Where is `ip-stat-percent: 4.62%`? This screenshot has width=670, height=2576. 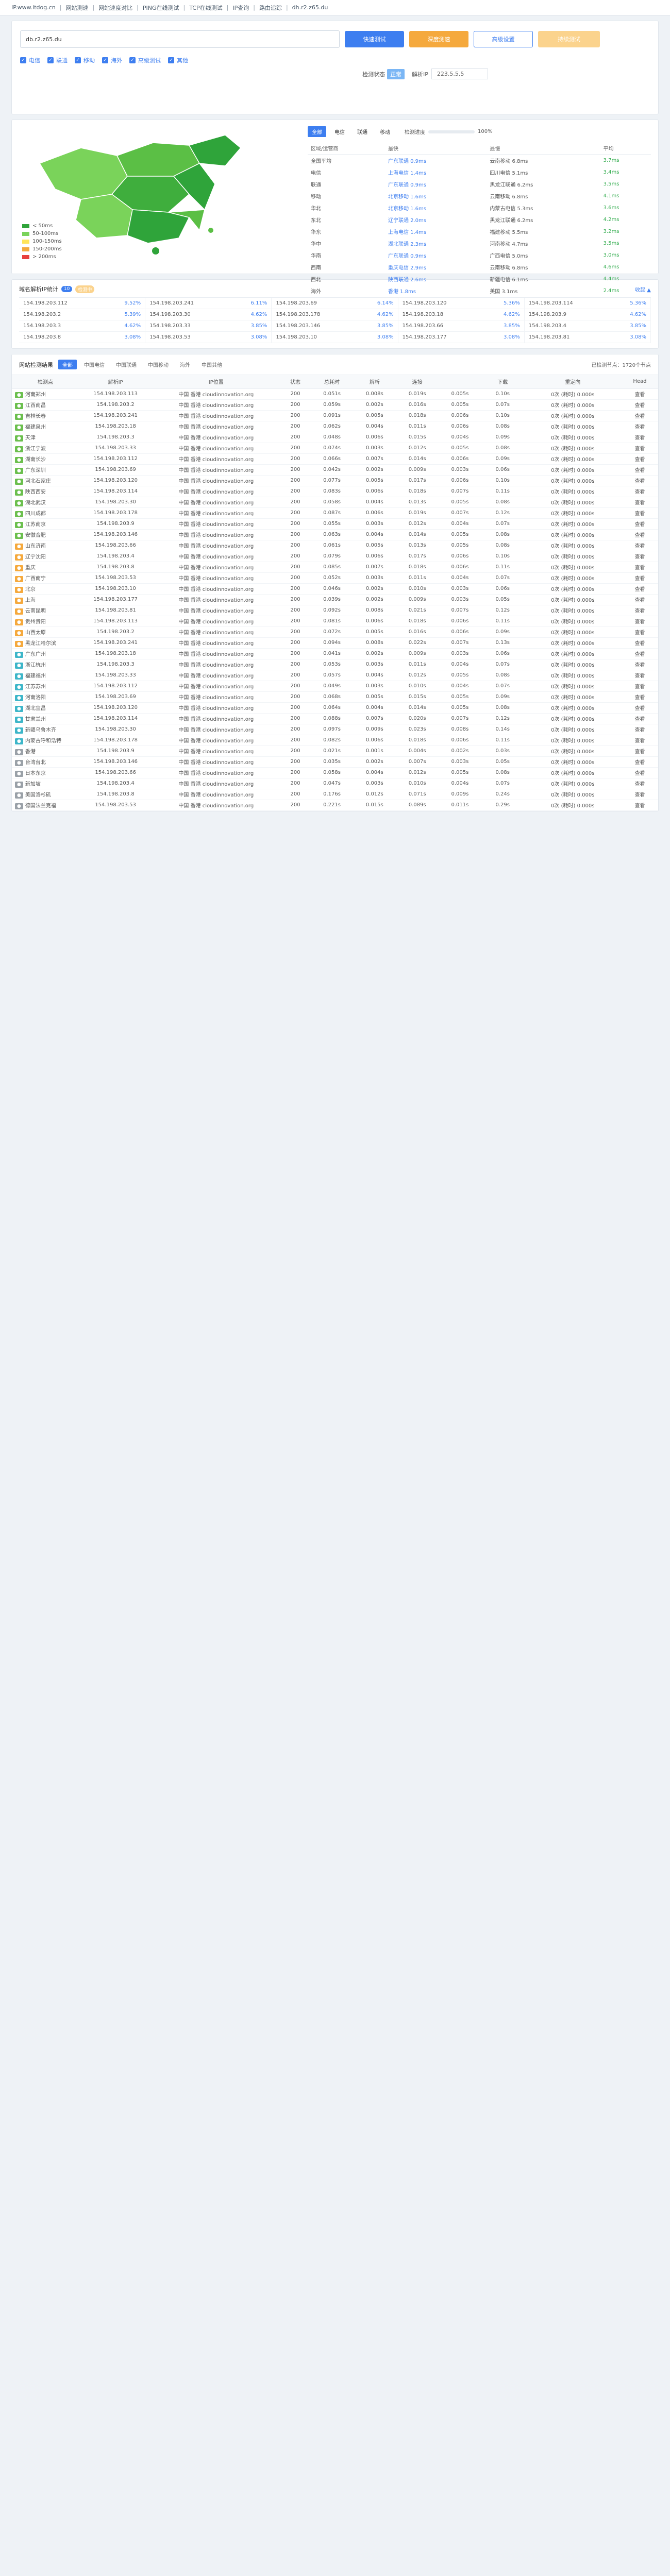 ip-stat-percent: 4.62% is located at coordinates (638, 314).